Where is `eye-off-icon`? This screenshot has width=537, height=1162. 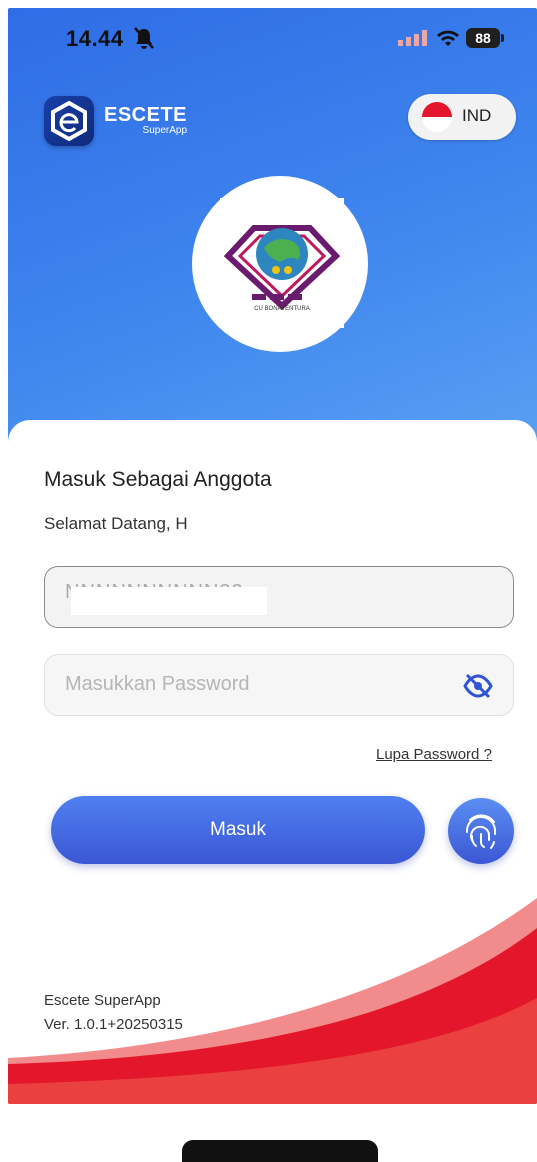 eye-off-icon is located at coordinates (478, 686).